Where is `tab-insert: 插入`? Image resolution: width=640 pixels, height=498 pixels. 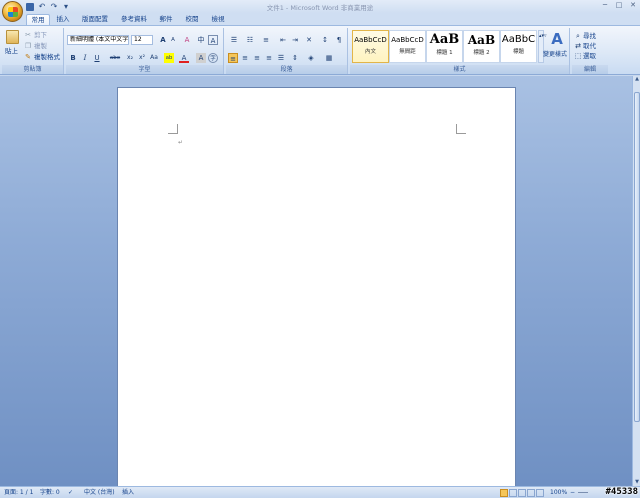
tab-insert: 插入 is located at coordinates (63, 19).